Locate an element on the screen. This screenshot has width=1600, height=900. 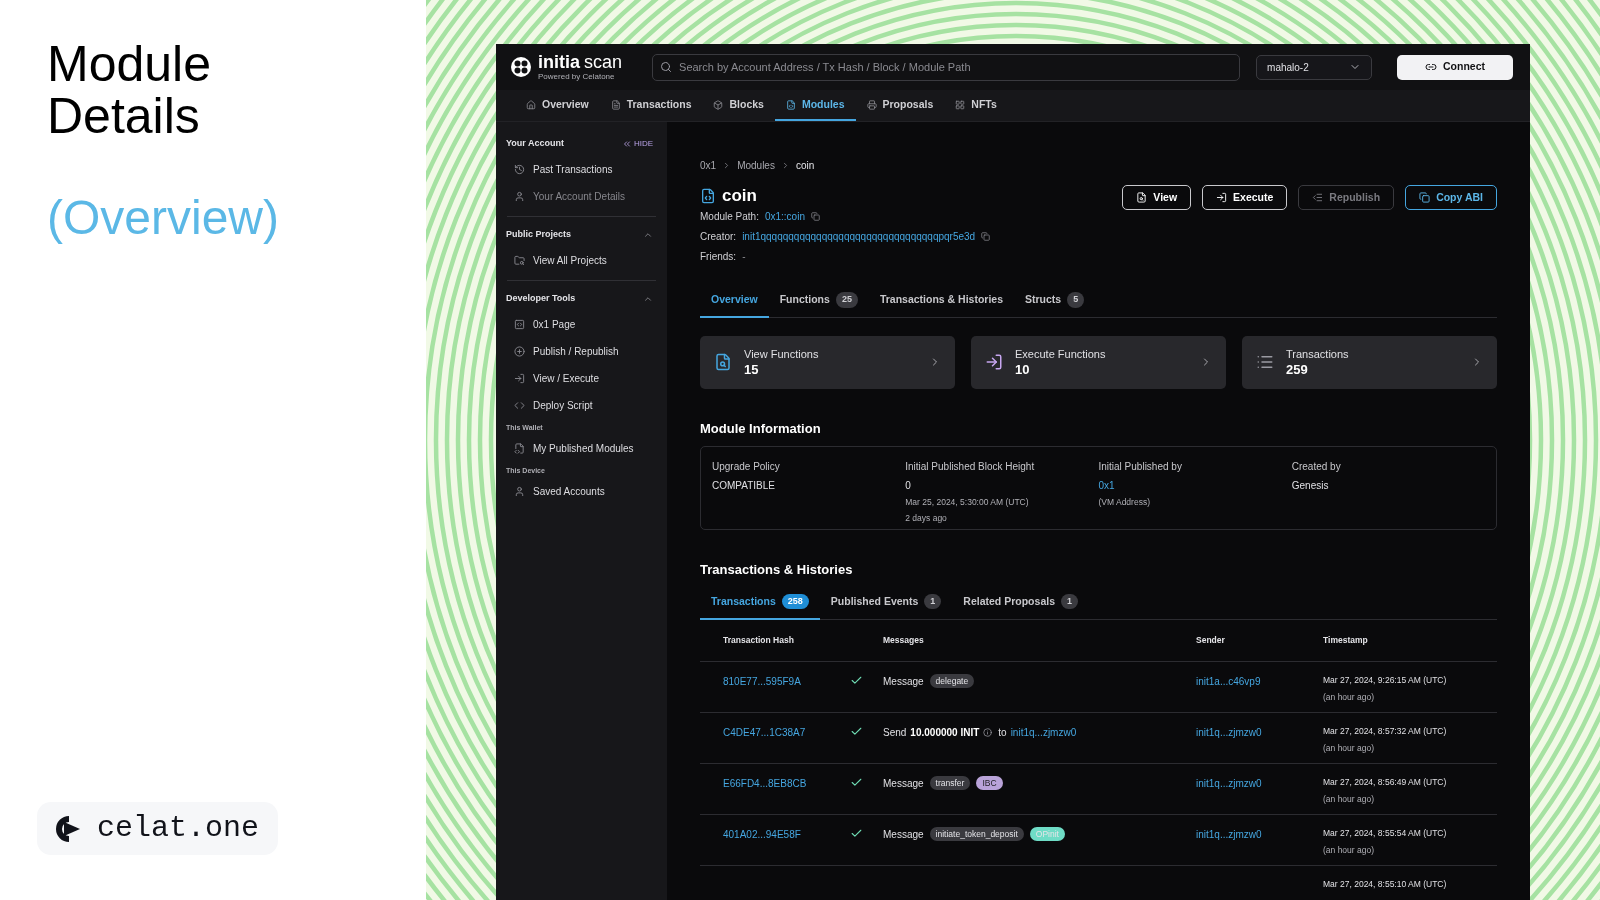
connect-button: Connect is located at coordinates (1455, 67).